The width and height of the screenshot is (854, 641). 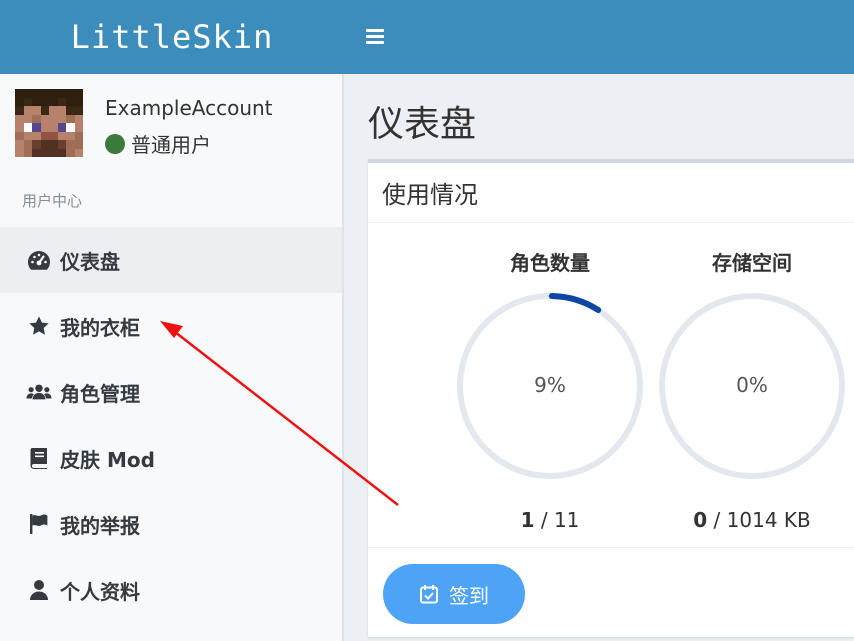 I want to click on players-used: 1, so click(x=527, y=520).